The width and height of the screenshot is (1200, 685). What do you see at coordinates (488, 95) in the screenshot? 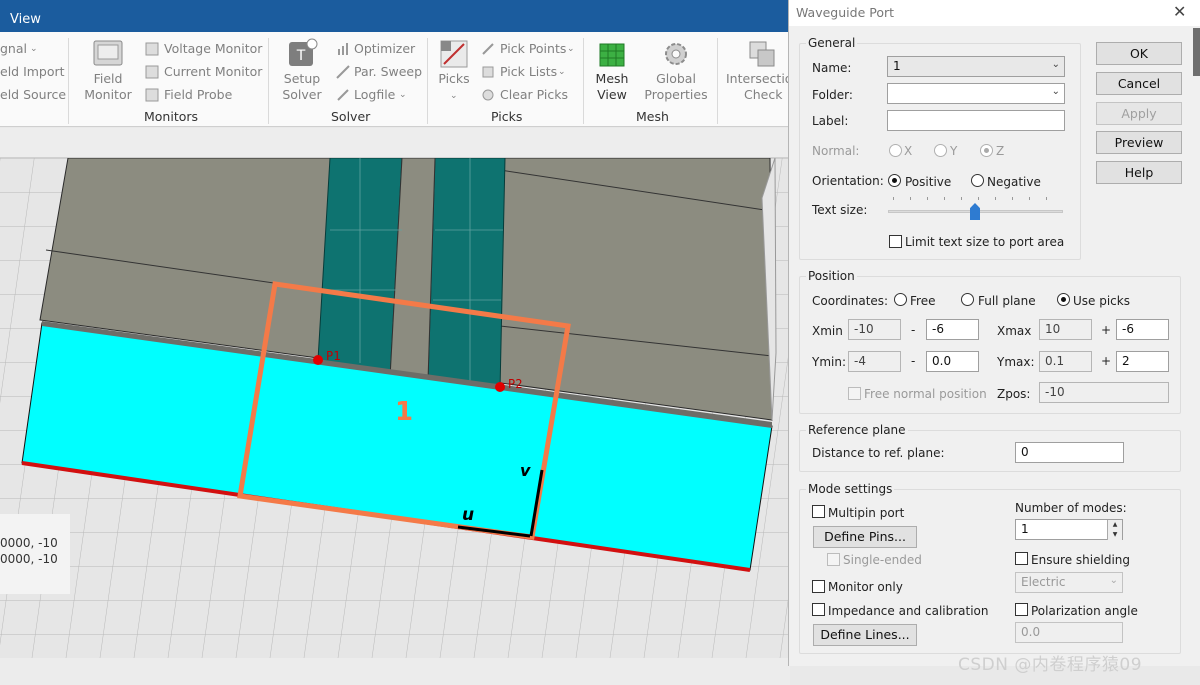
I see `clear-picks-icon` at bounding box center [488, 95].